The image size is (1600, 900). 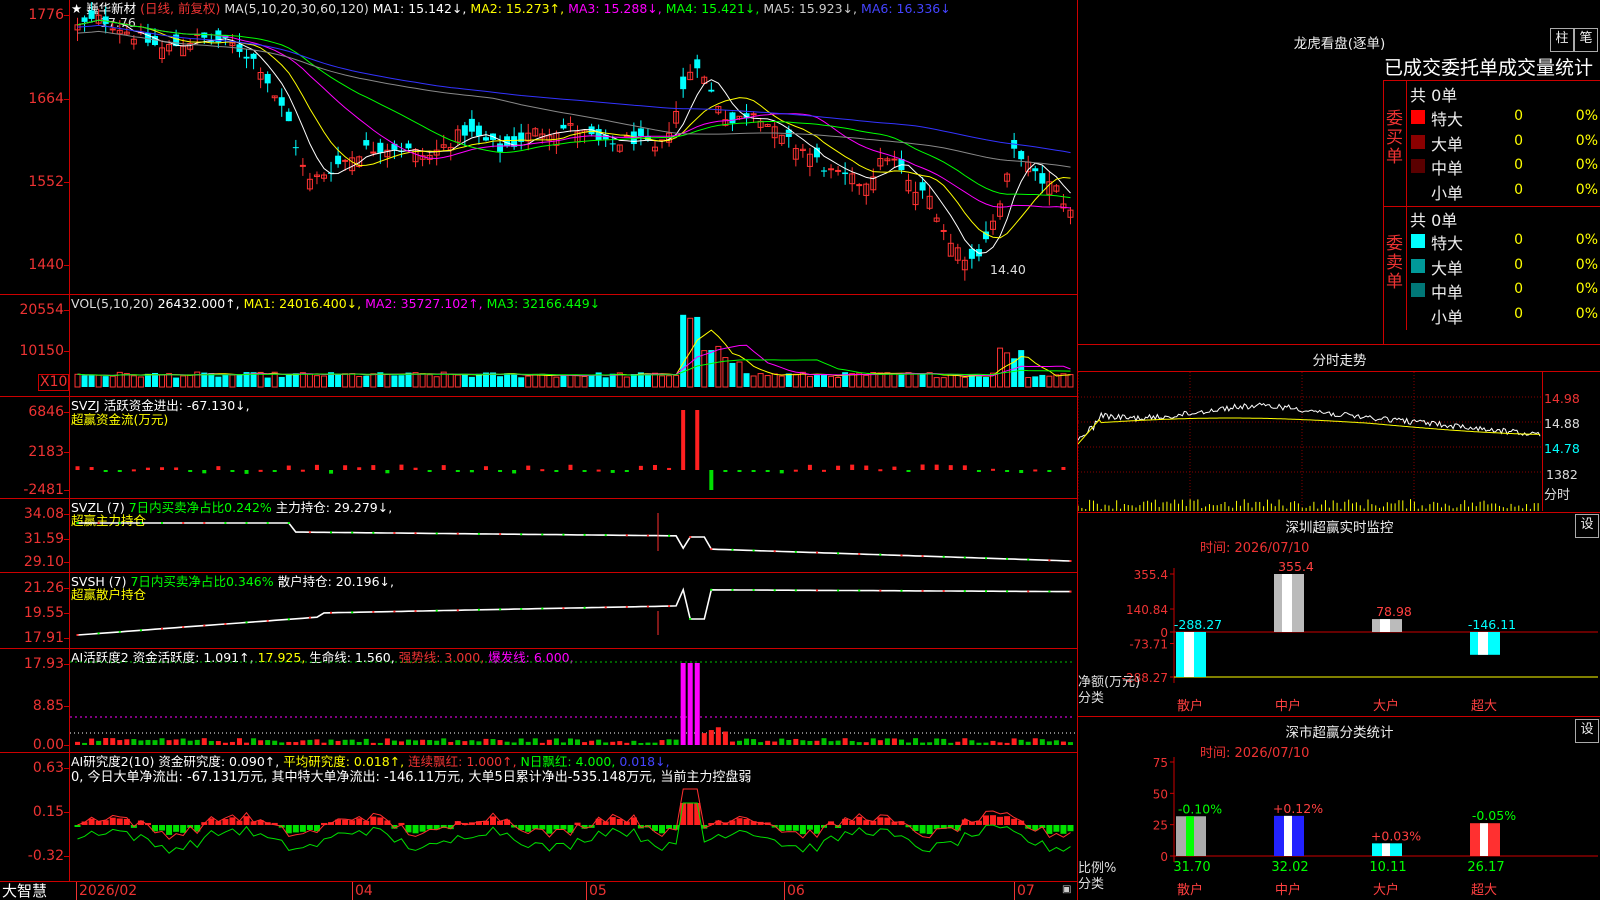 I want to click on stats-value-label: 32.02, so click(x=1289, y=867).